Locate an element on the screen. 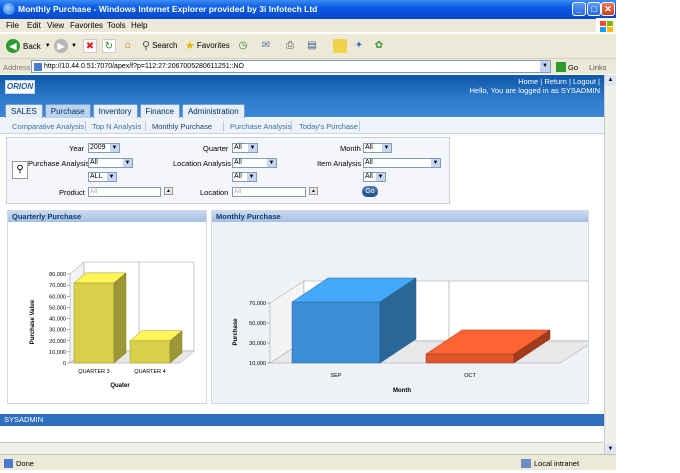  go-filter-button: Go is located at coordinates (370, 191).